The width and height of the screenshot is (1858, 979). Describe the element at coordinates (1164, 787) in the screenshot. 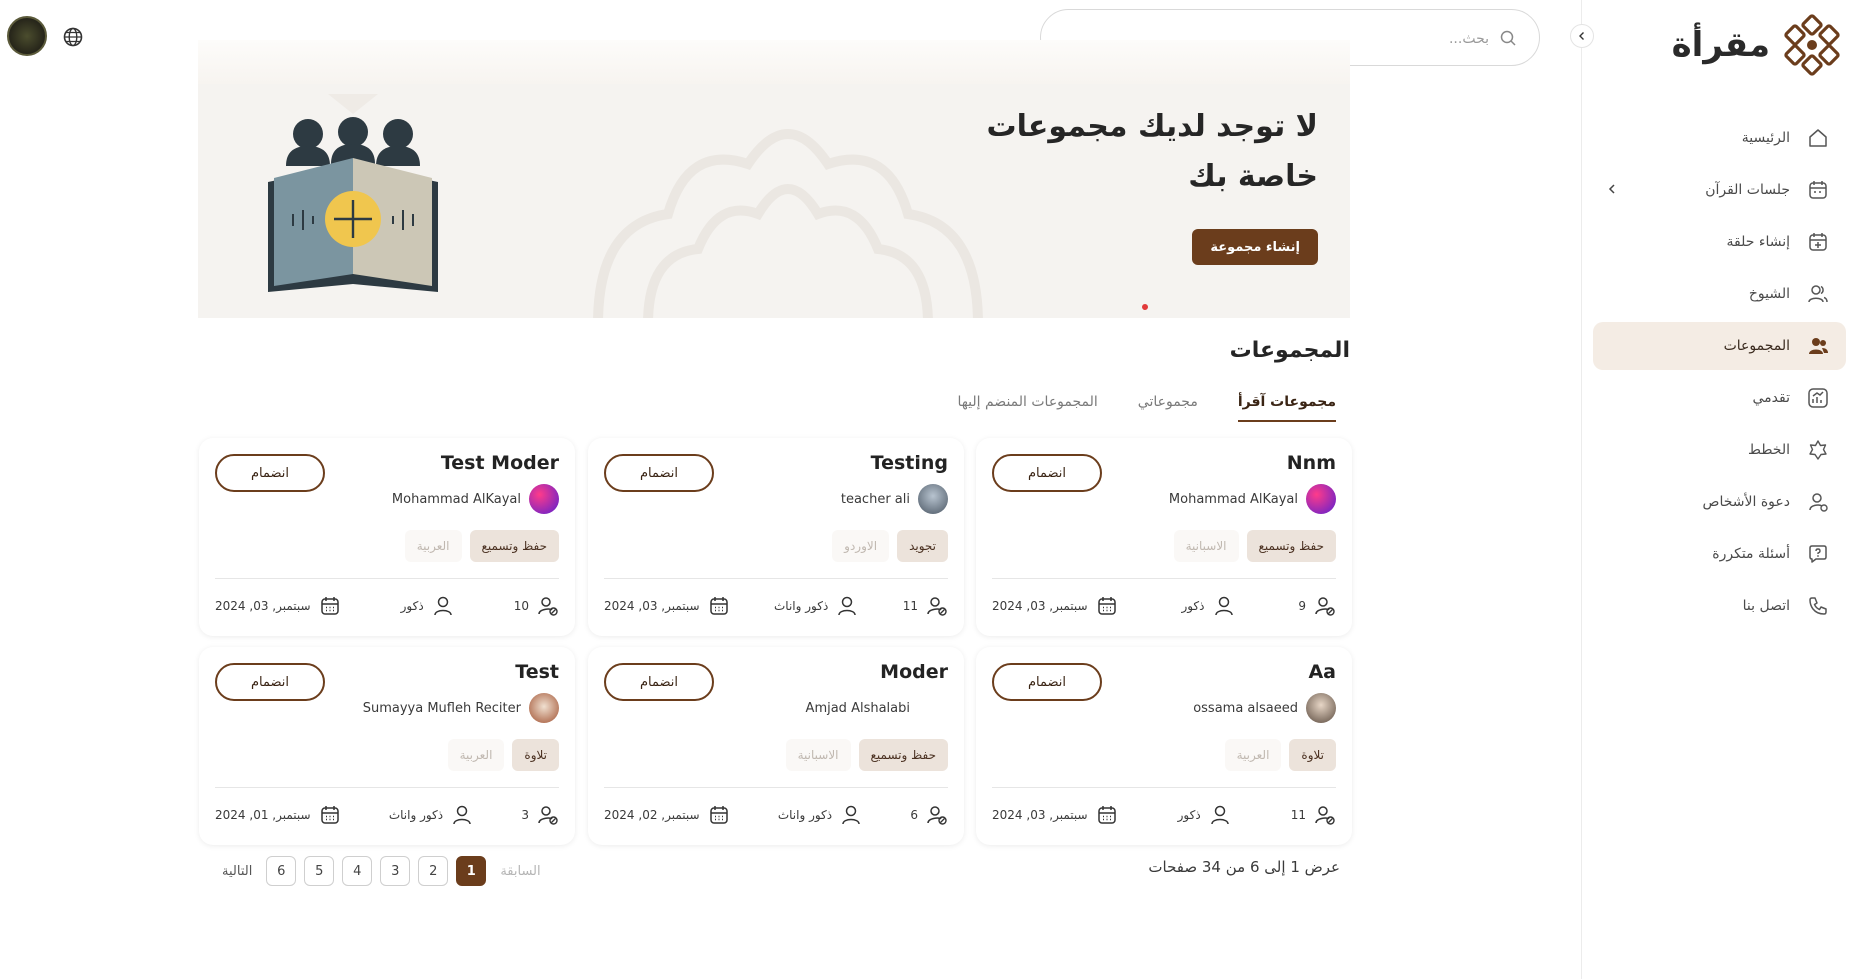

I see `divider` at that location.